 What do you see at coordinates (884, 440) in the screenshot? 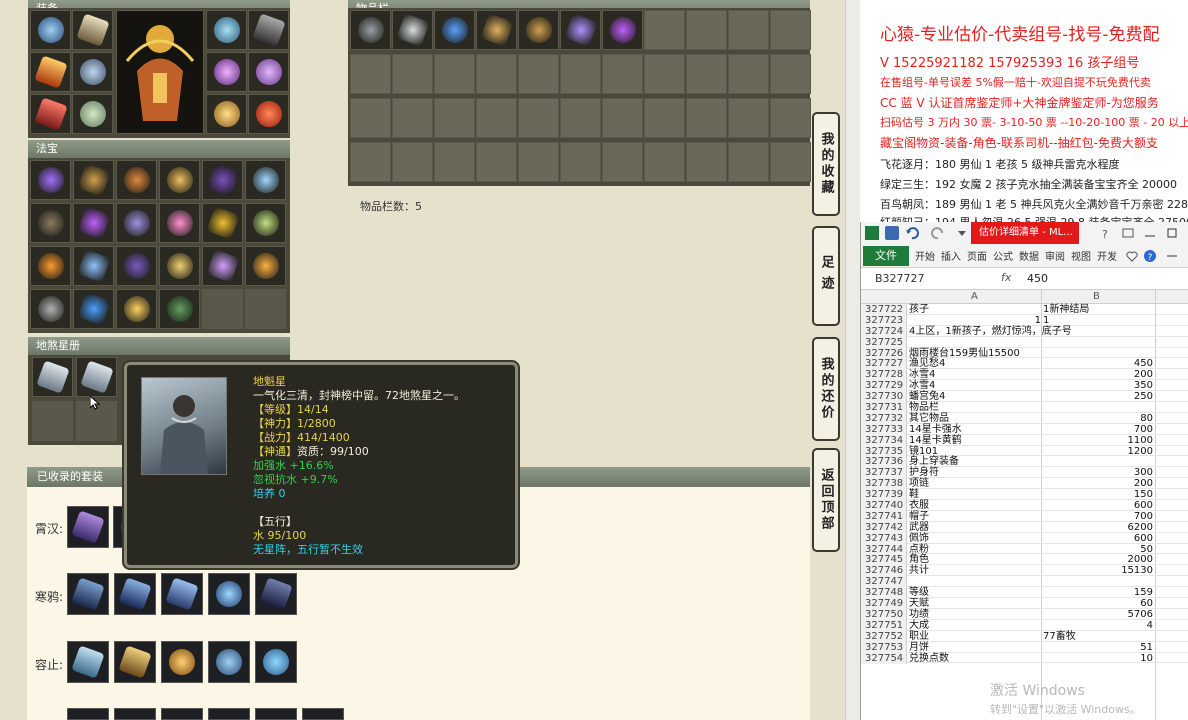
I see `row-number: 327734` at bounding box center [884, 440].